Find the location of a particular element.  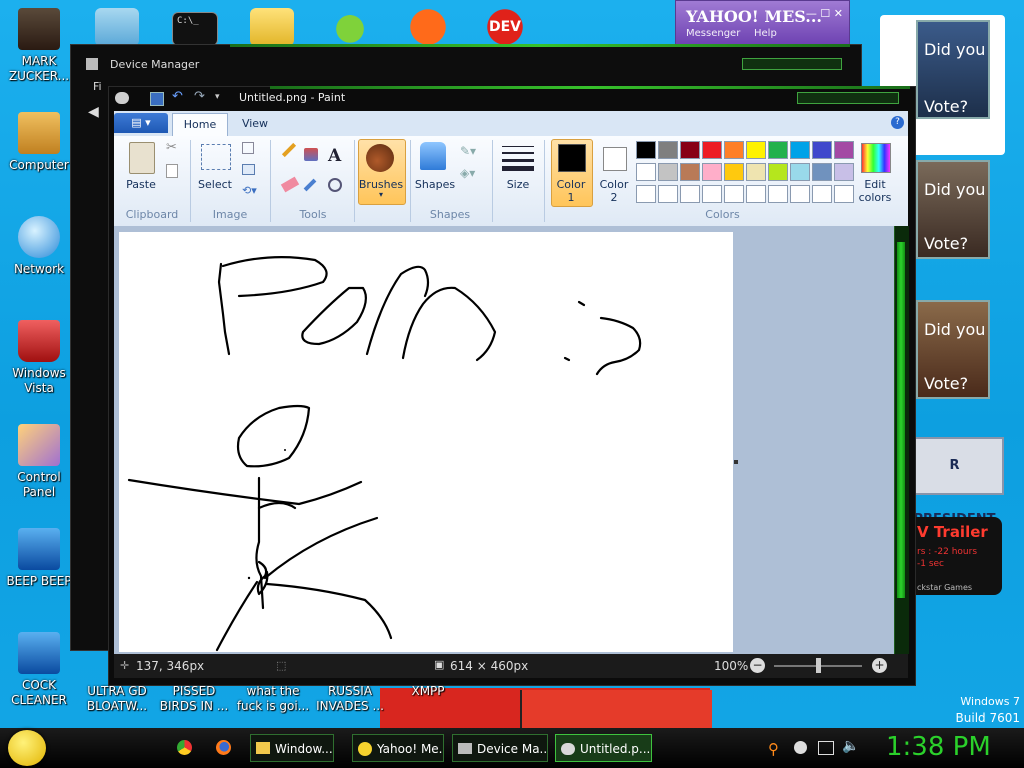

save-icon is located at coordinates (157, 99).